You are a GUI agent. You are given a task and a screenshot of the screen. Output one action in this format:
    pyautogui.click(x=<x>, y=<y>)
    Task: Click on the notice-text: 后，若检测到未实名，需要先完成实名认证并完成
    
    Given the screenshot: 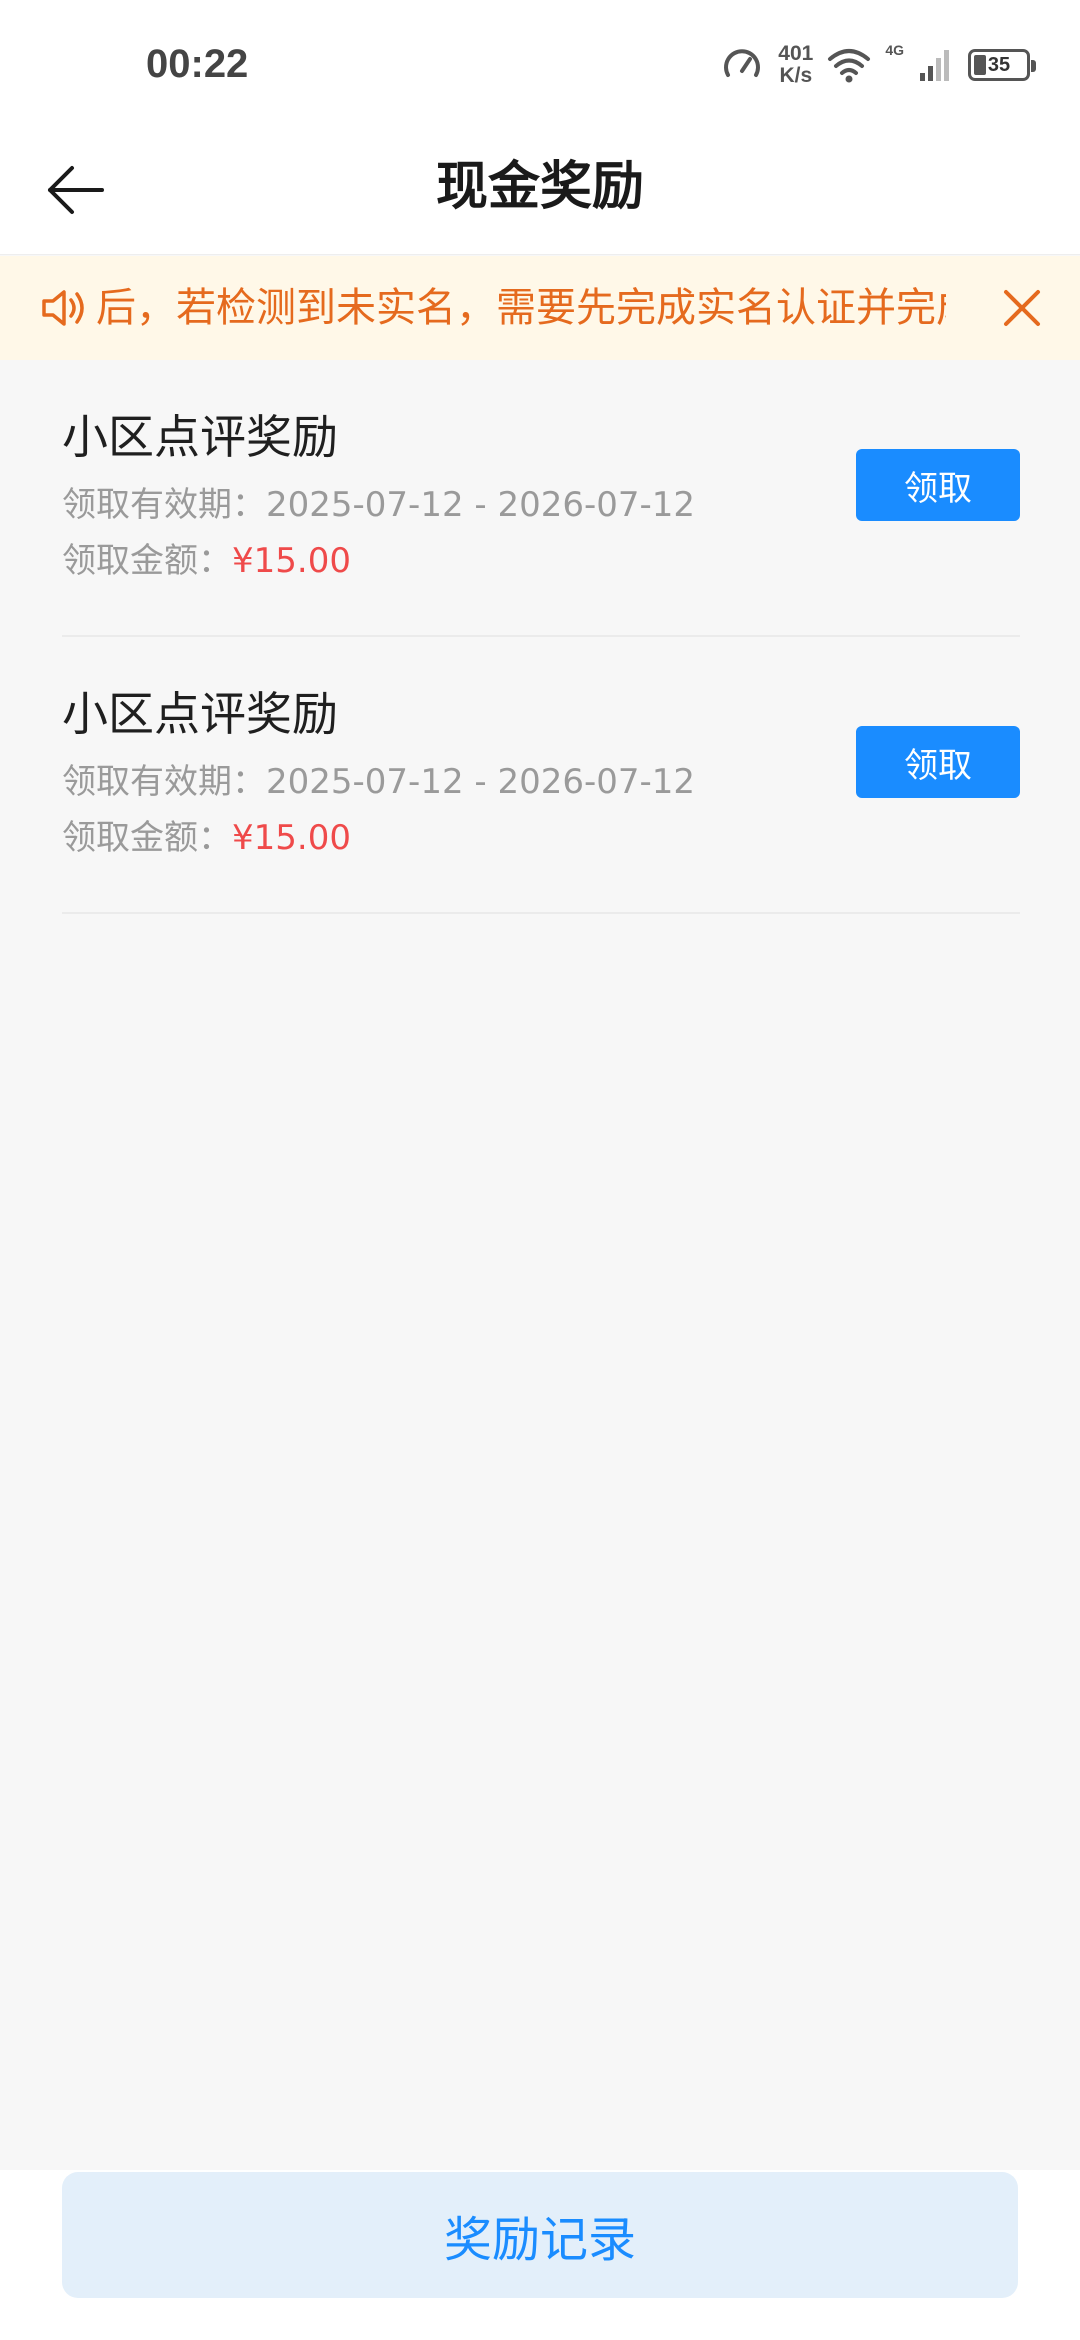 What is the action you would take?
    pyautogui.click(x=521, y=308)
    